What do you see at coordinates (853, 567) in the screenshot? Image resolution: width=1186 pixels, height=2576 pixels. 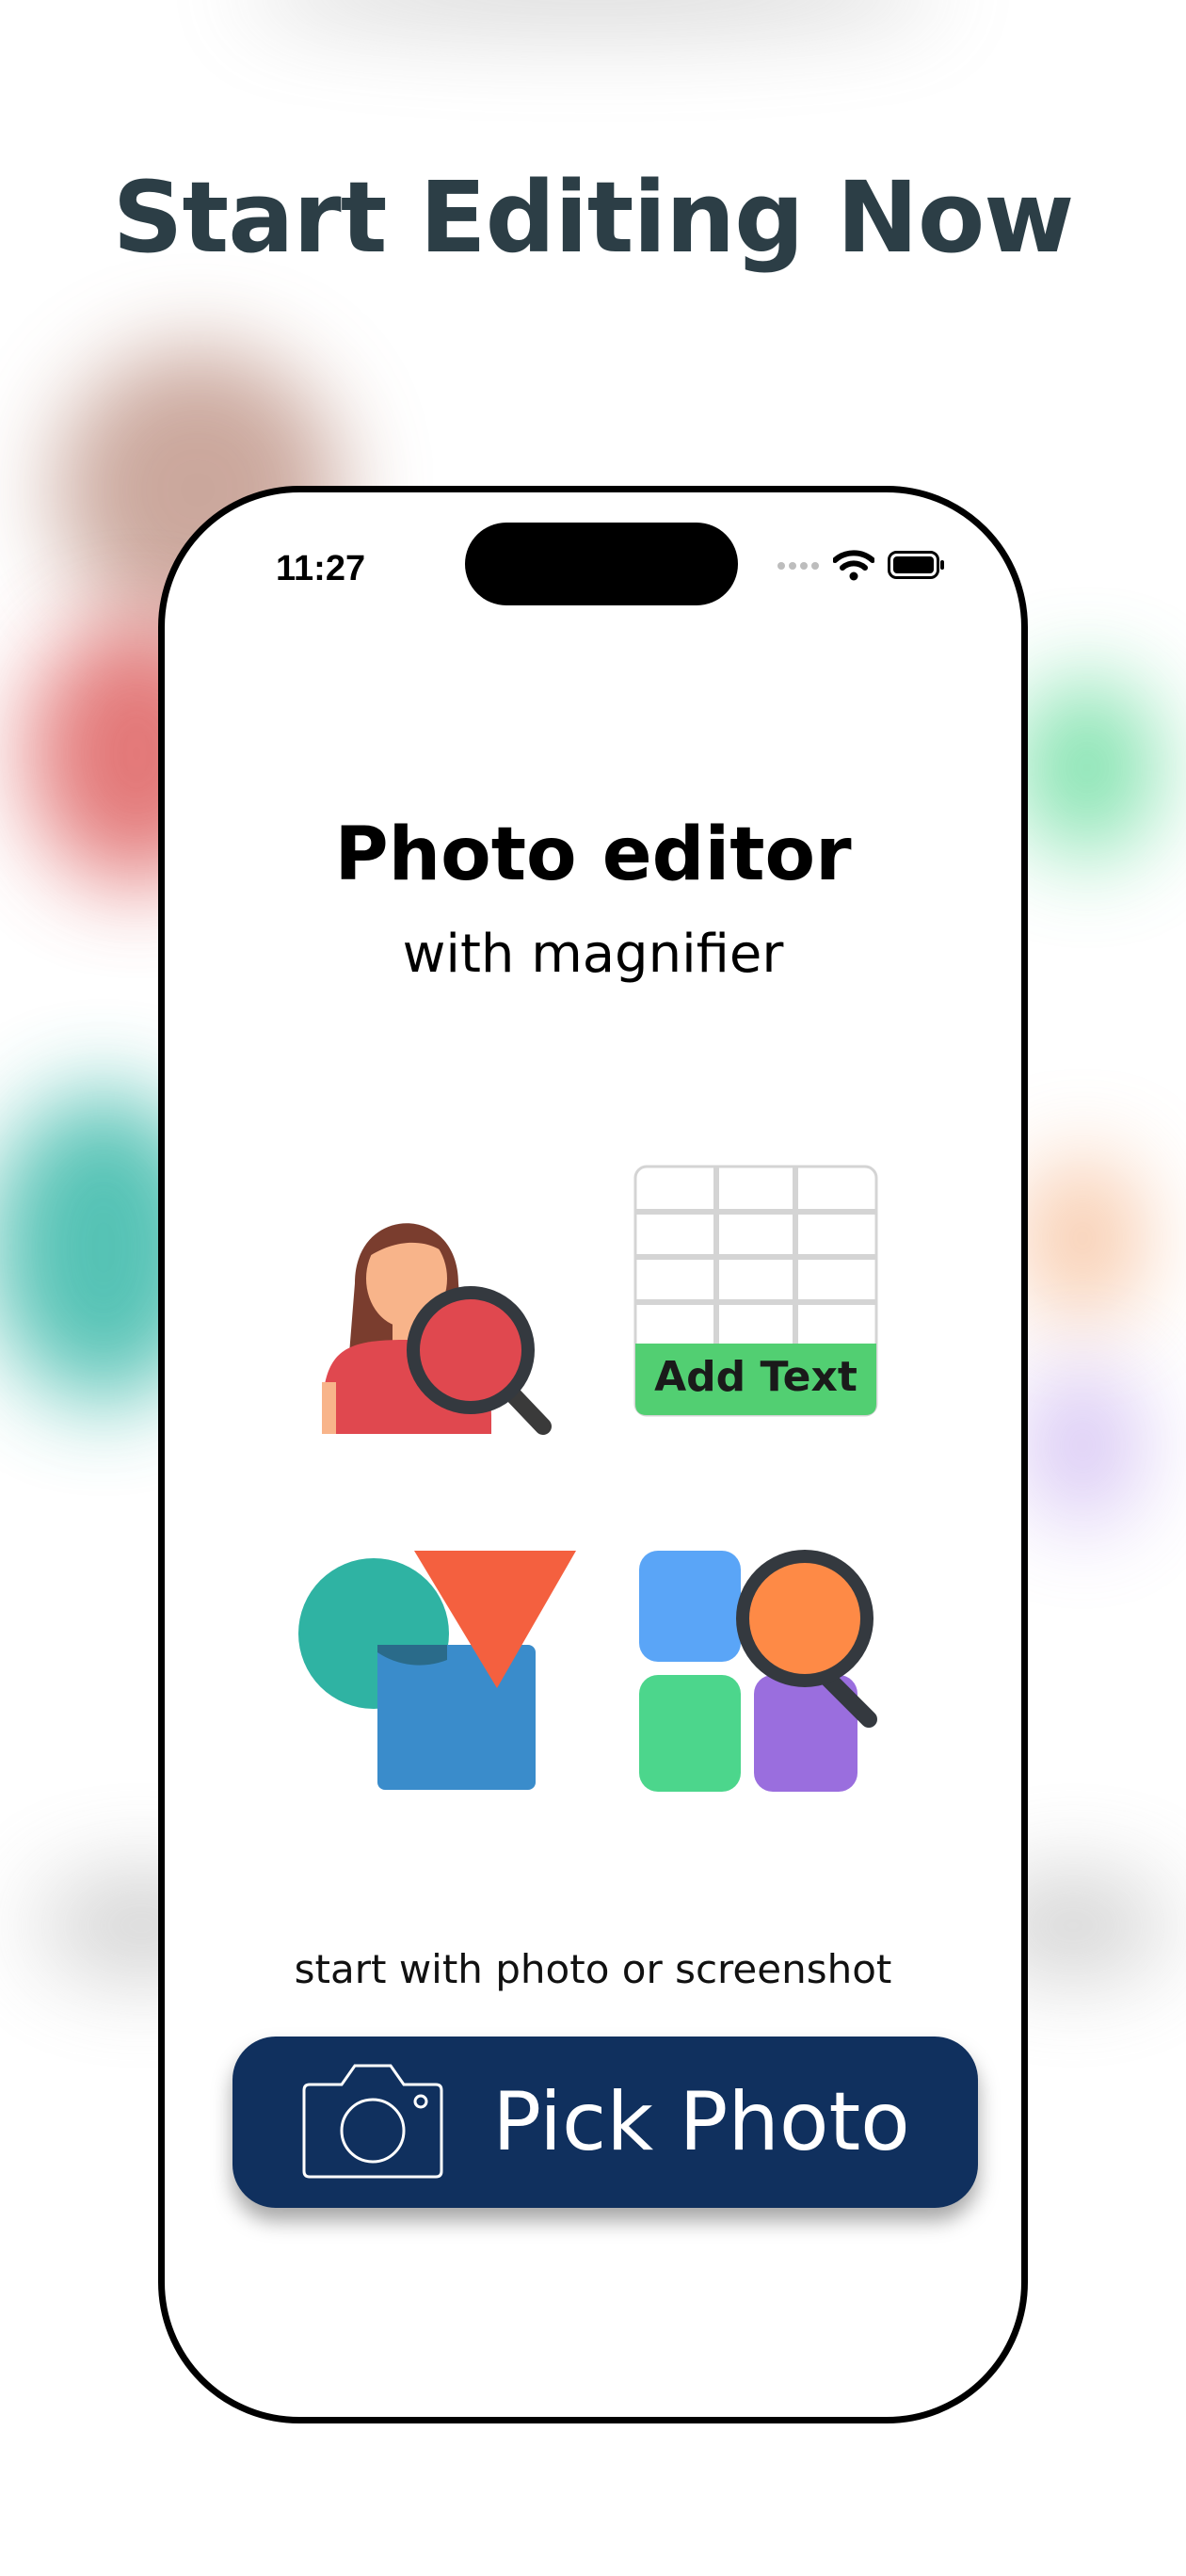 I see `wifi-icon` at bounding box center [853, 567].